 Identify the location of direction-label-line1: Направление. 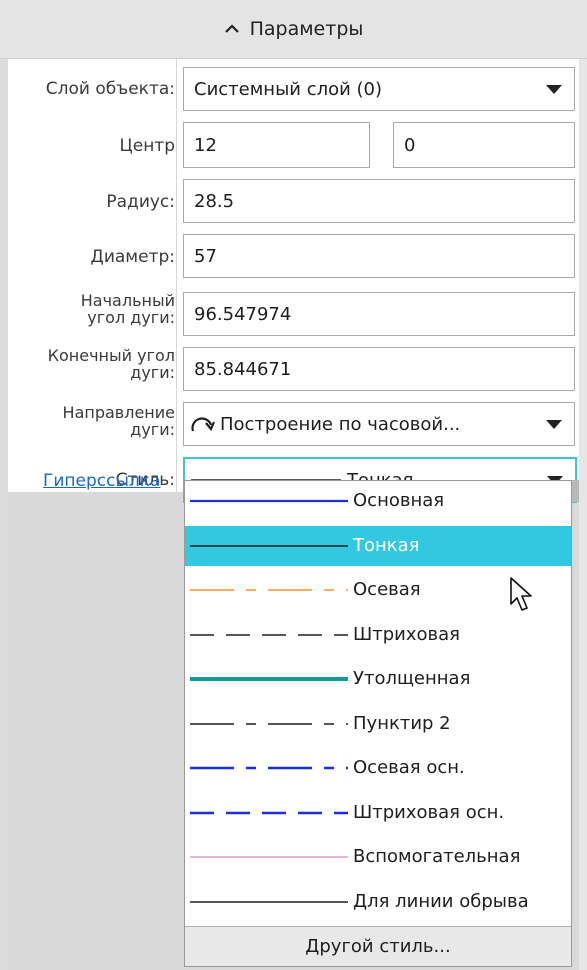
(118, 412).